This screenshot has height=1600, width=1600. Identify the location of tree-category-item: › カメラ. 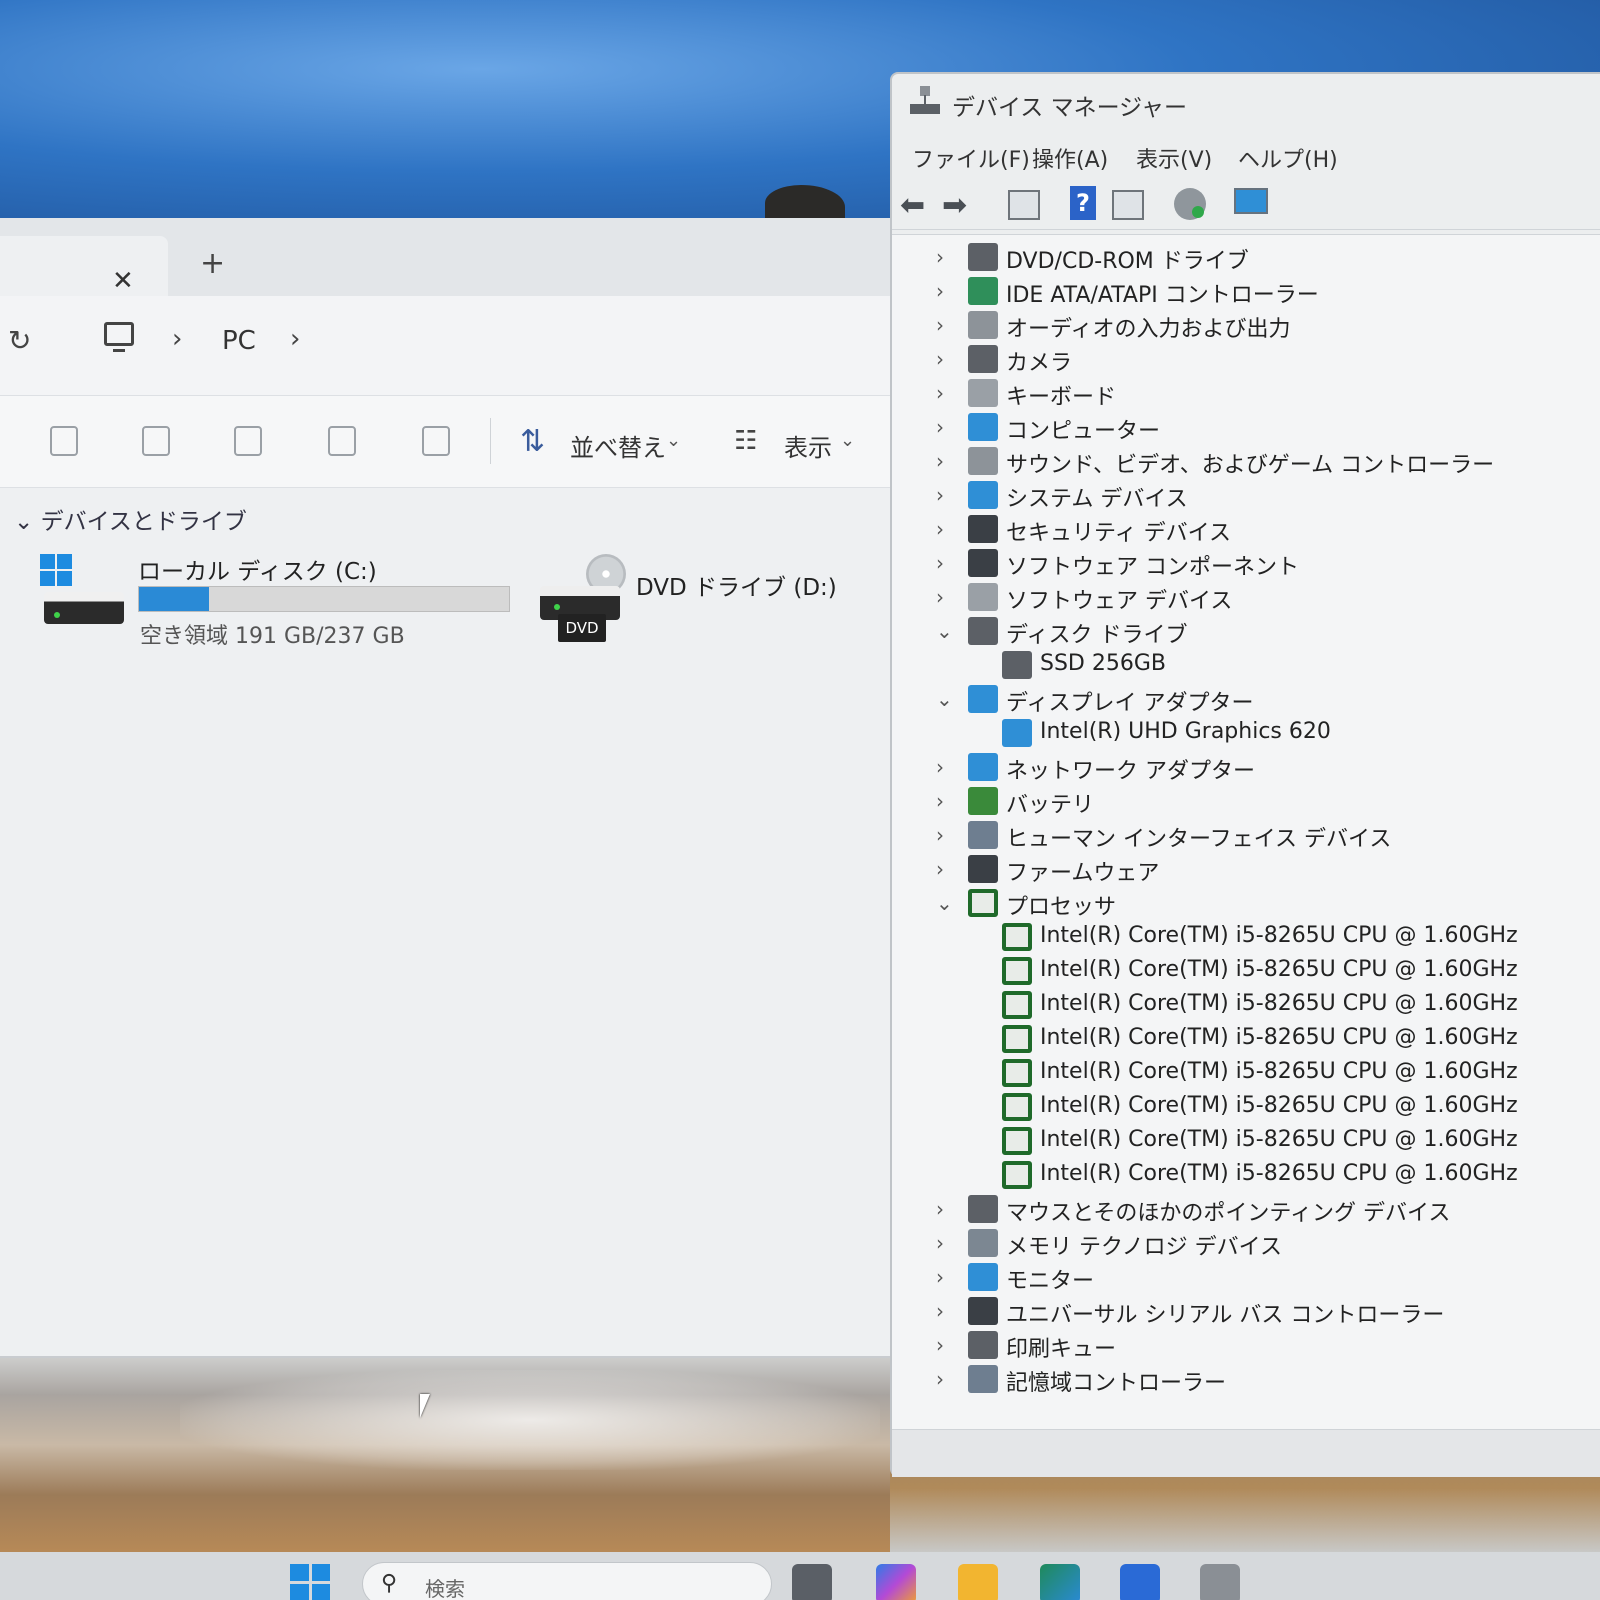
(1242, 360).